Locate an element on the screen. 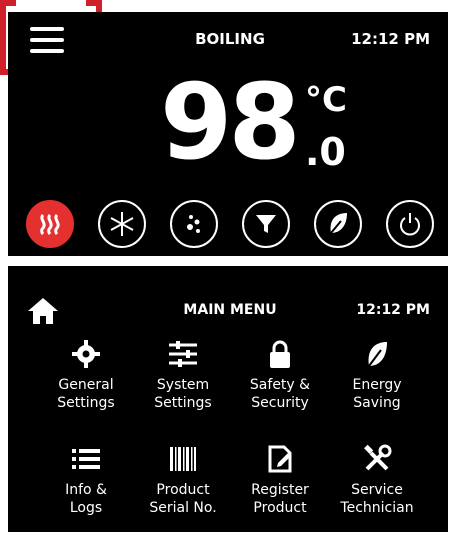 The height and width of the screenshot is (535, 450). filter-icon is located at coordinates (266, 224).